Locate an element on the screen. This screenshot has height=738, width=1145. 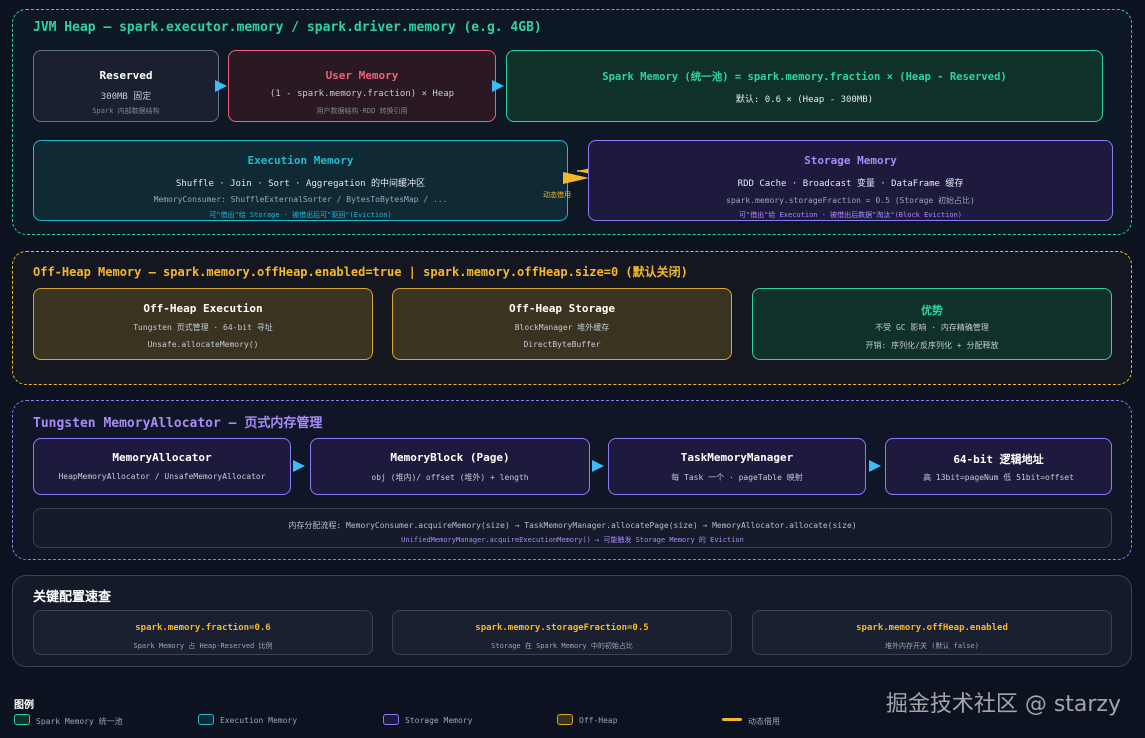
offheap-execution-line2: Unsafe.allocateMemory() is located at coordinates (203, 344).